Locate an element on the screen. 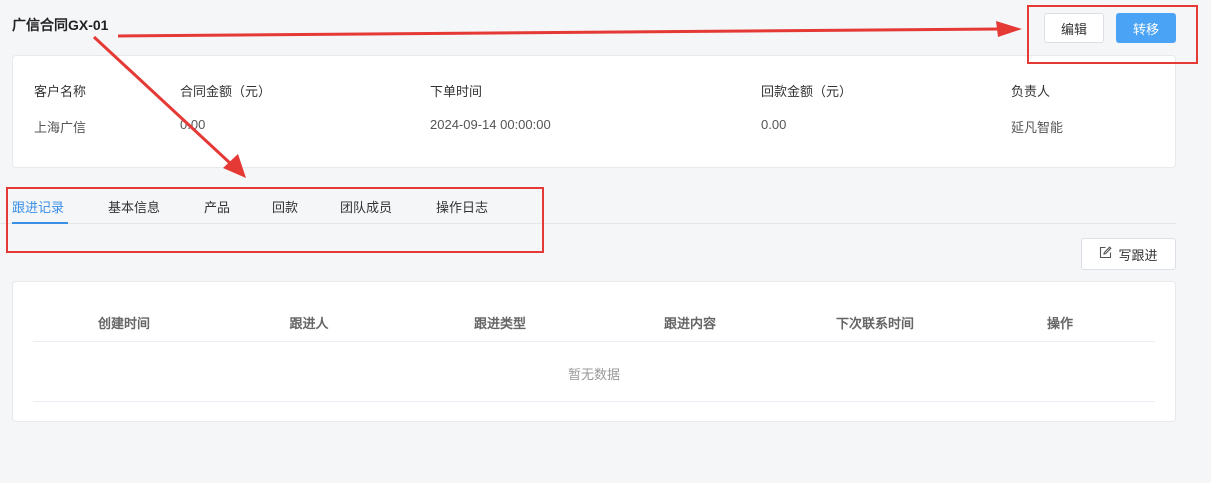  tab-team-members: 团队成员 is located at coordinates (366, 206).